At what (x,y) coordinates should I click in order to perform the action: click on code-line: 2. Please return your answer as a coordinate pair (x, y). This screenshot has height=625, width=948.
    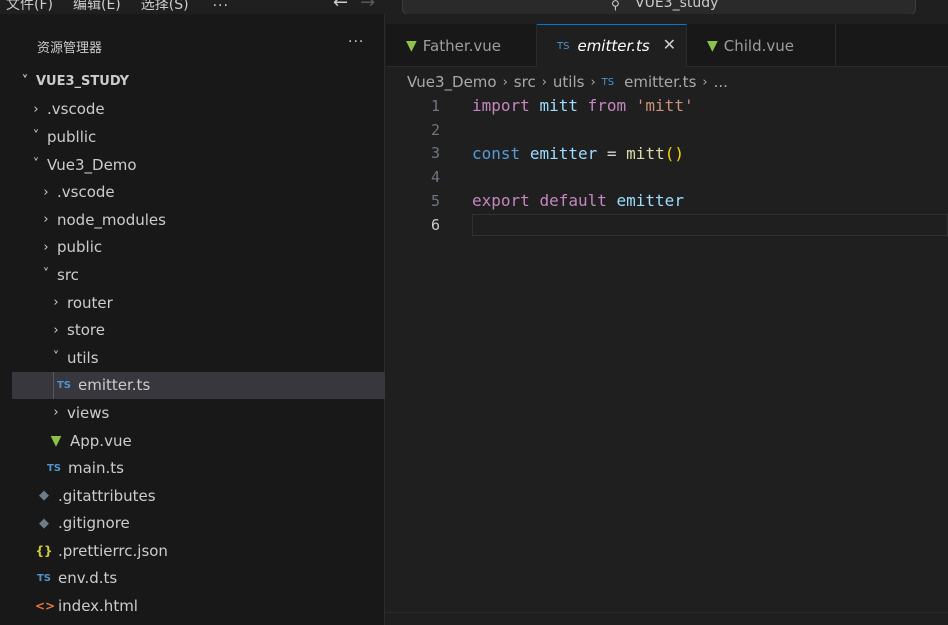
    Looking at the image, I should click on (667, 130).